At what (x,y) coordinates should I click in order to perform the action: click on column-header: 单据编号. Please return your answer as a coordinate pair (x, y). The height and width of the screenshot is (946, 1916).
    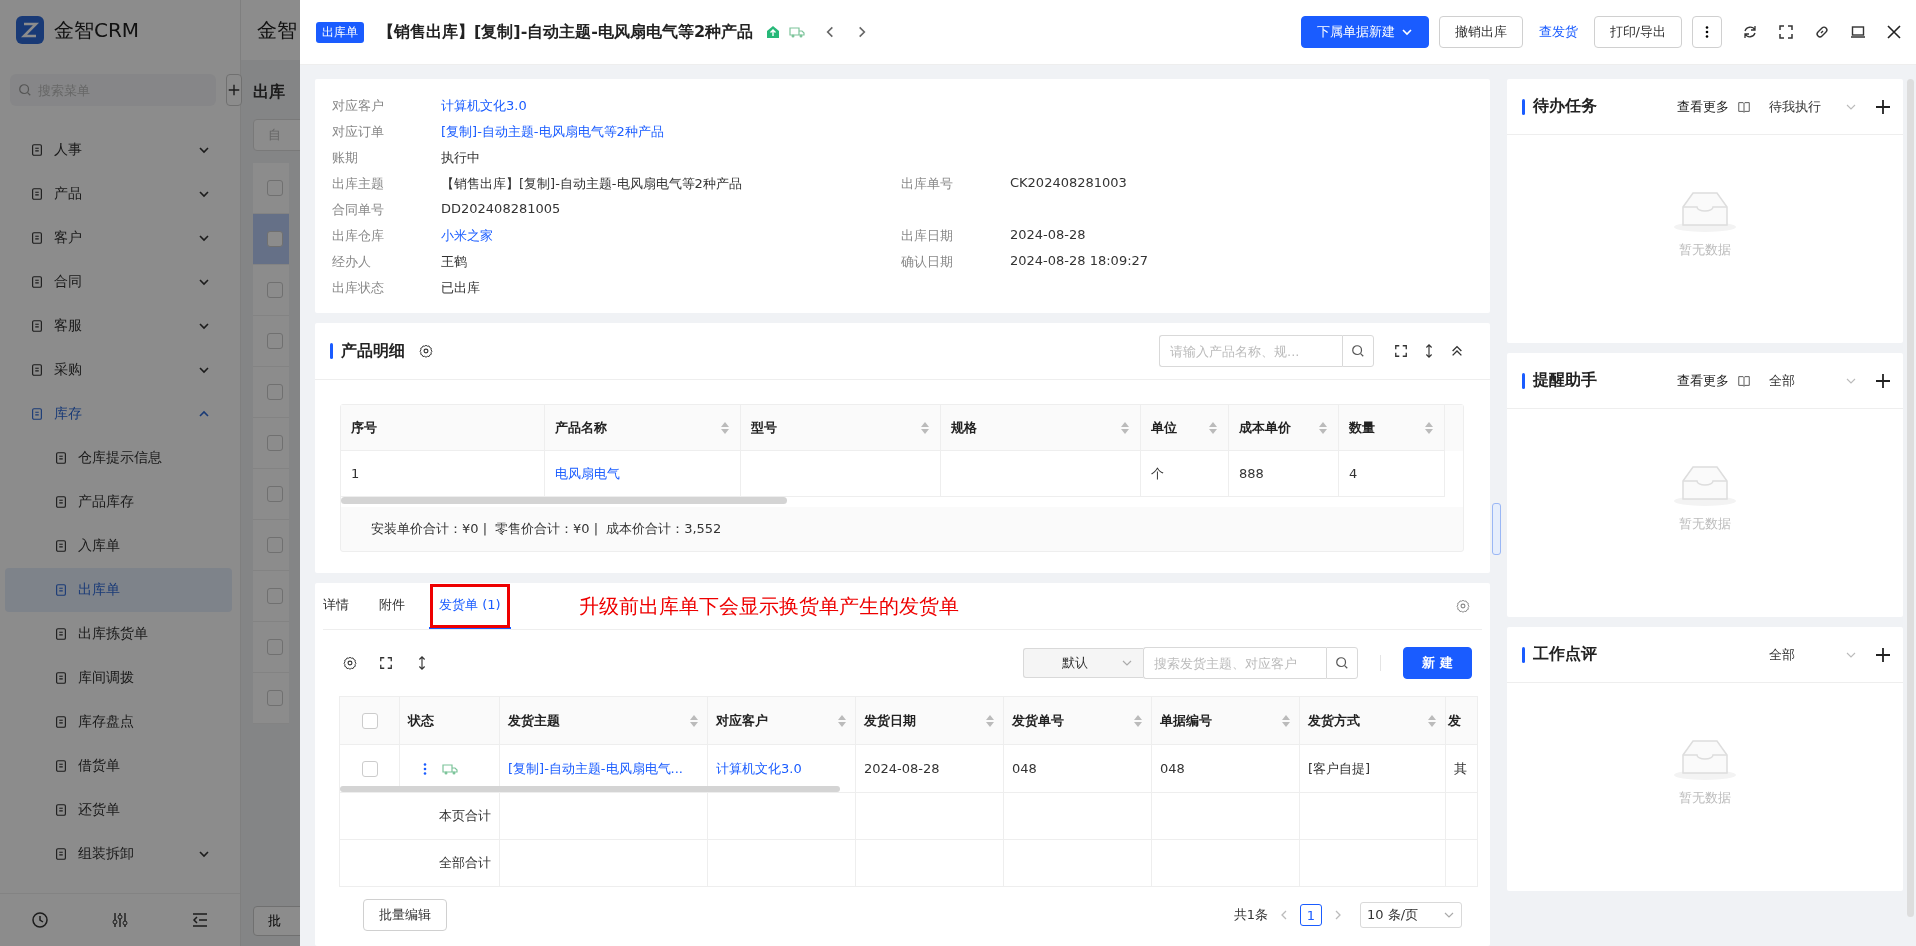
    Looking at the image, I should click on (1226, 721).